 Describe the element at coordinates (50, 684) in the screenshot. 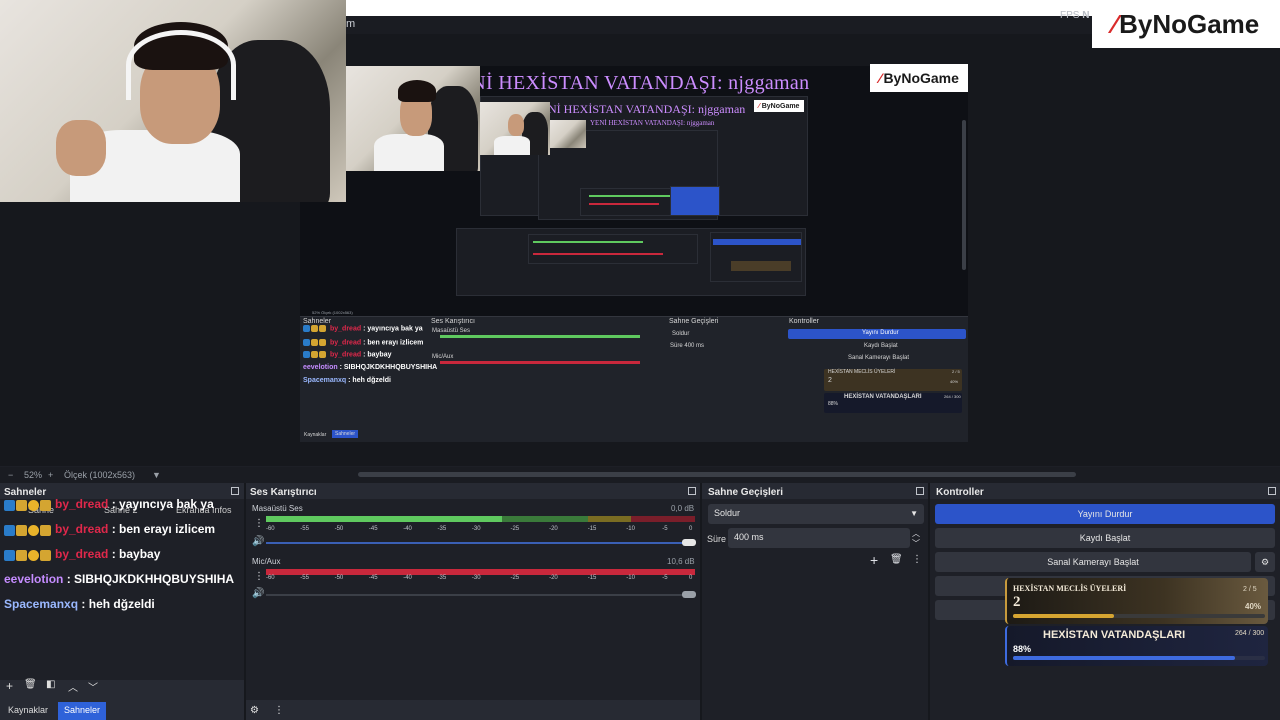

I see `filter-icon: ◧` at that location.